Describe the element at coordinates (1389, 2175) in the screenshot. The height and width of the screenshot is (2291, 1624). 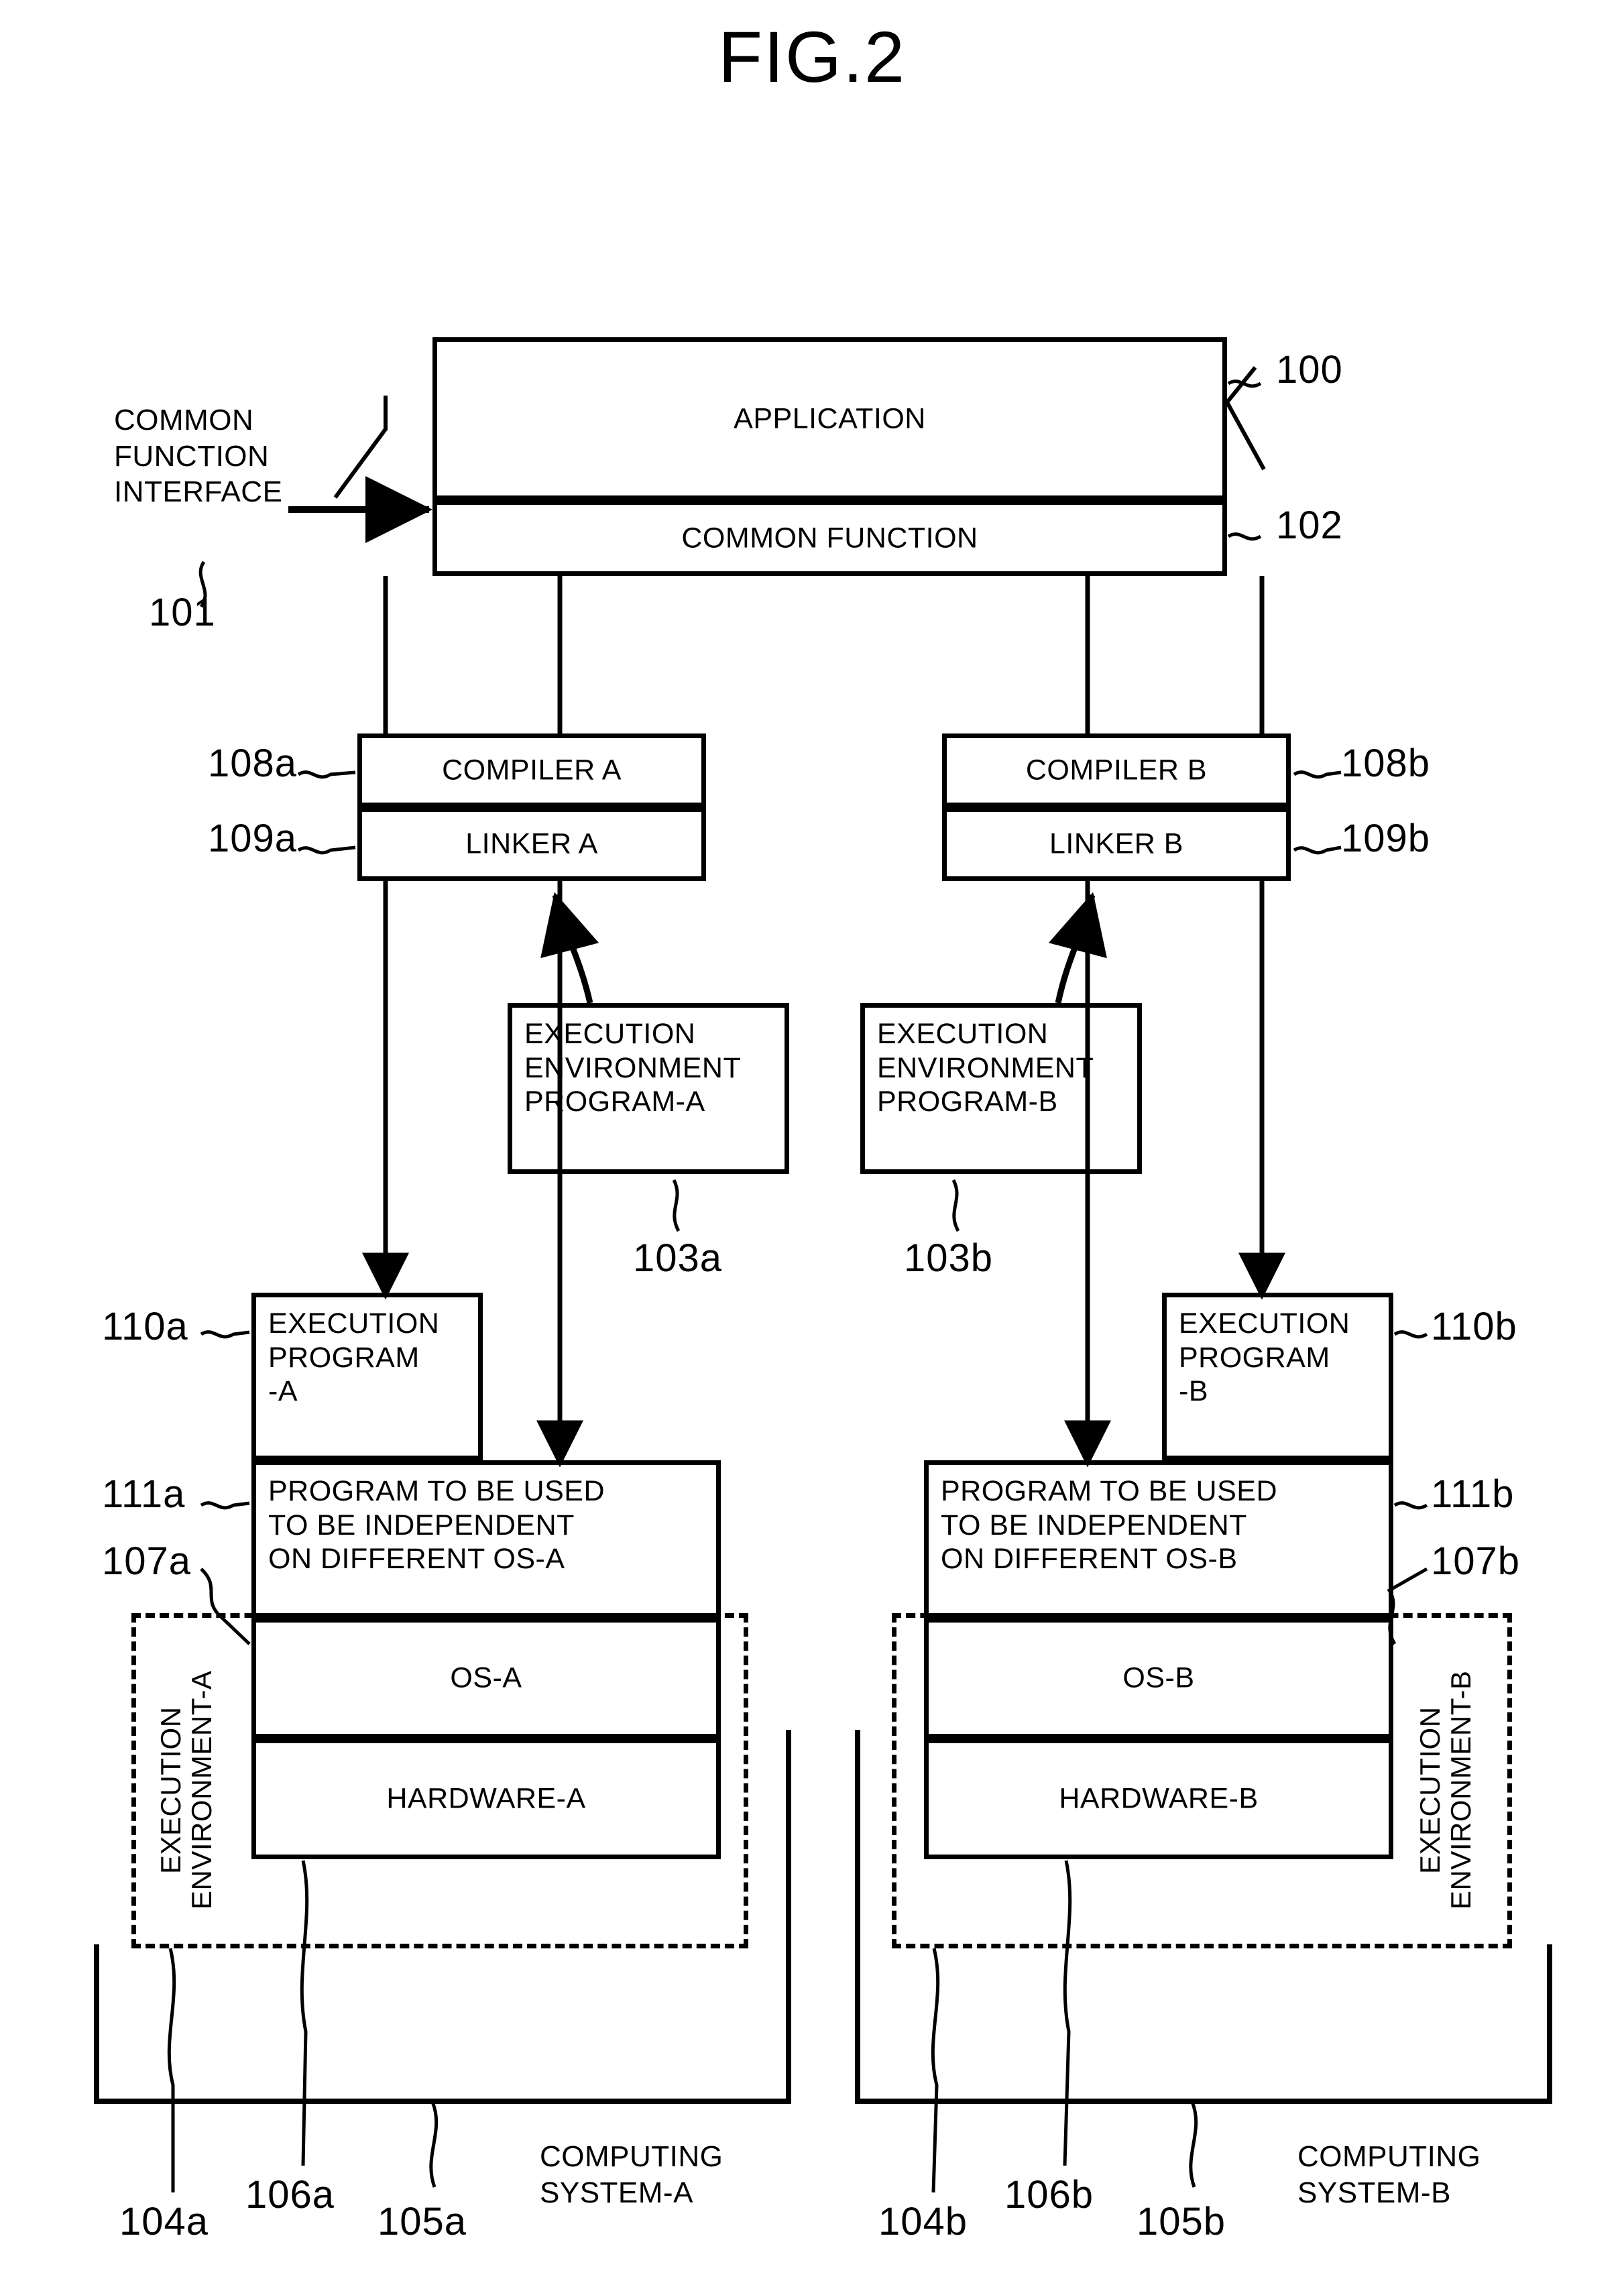
I see `computing-system-b-label: COMPUTING SYSTEM-B` at that location.